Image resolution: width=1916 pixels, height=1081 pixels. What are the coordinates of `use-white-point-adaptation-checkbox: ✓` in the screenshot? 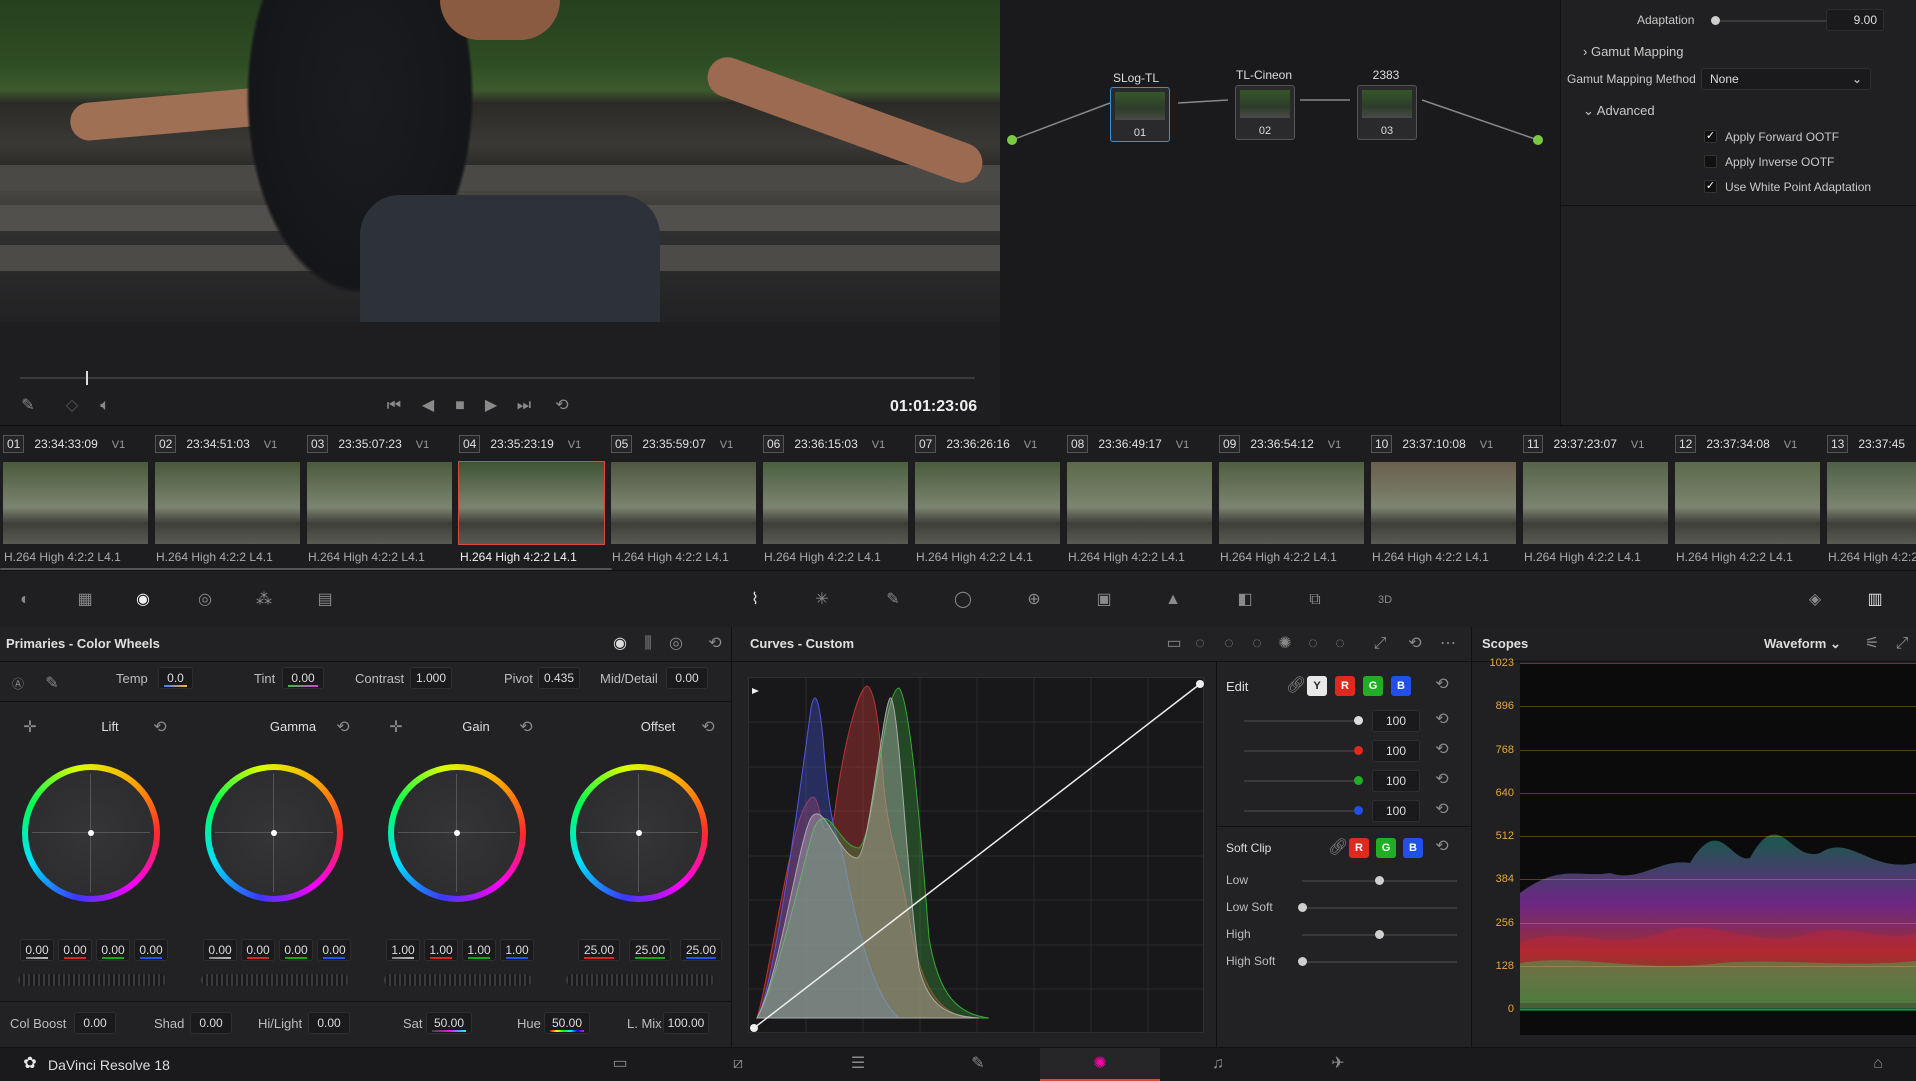 It's located at (1710, 186).